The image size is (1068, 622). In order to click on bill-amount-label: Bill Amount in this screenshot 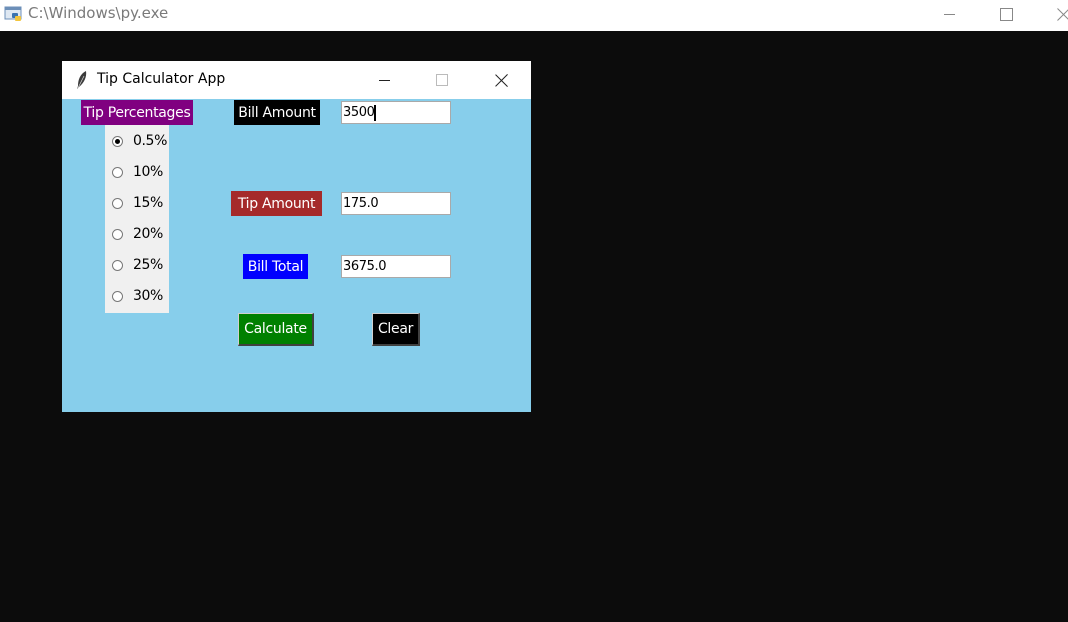, I will do `click(277, 112)`.